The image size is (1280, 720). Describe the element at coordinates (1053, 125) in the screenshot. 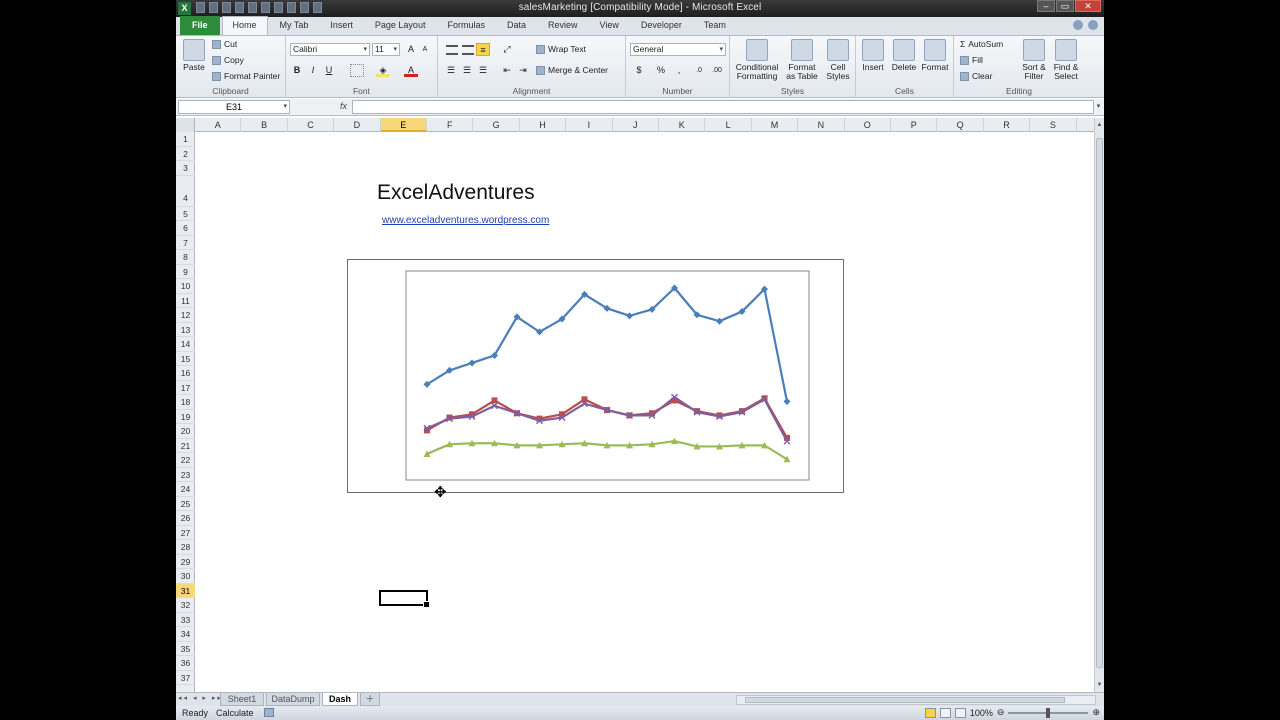

I see `column-header-s: S` at that location.